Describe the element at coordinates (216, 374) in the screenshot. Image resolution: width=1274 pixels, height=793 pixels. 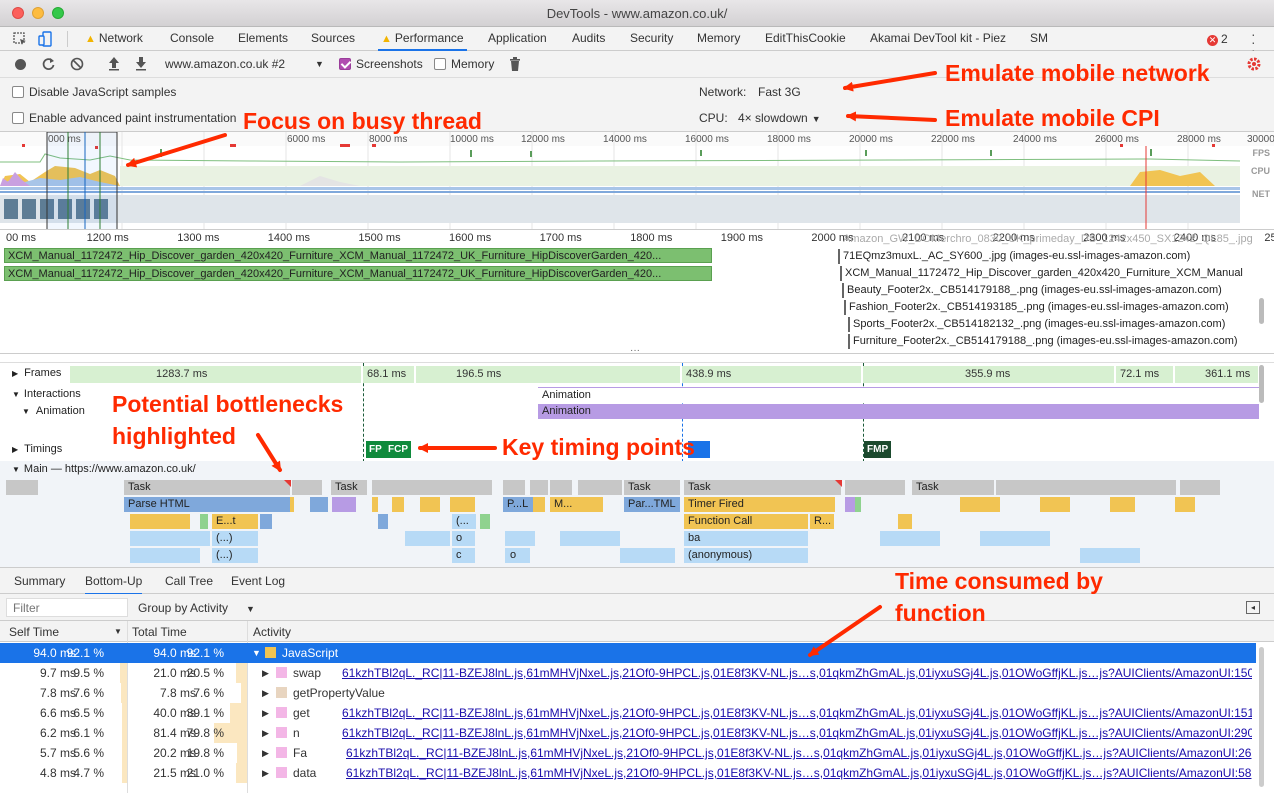
I see `frame-bar: 1283.7 ms` at that location.